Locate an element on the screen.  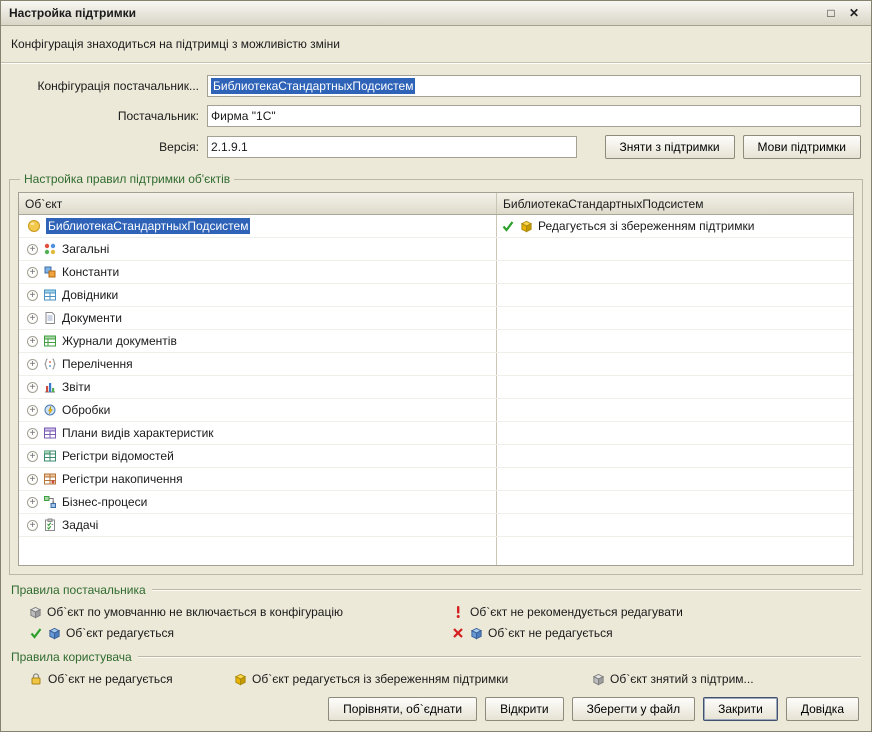
column-header-library: БиблиотекаСтандартныхПодсистем is located at coordinates (675, 203).